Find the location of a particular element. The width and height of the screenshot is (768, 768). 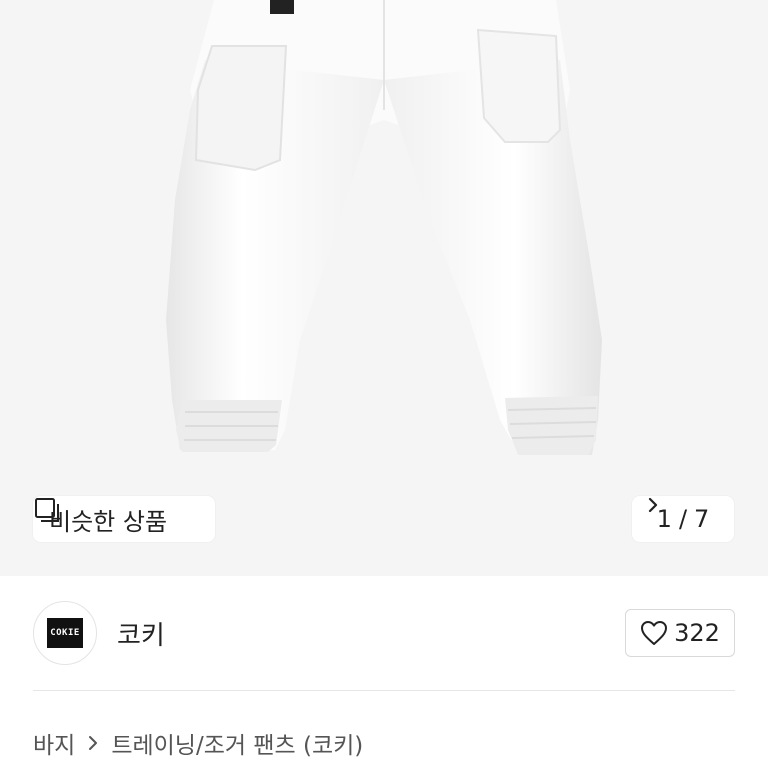

image-counter-total: 7 is located at coordinates (702, 519).